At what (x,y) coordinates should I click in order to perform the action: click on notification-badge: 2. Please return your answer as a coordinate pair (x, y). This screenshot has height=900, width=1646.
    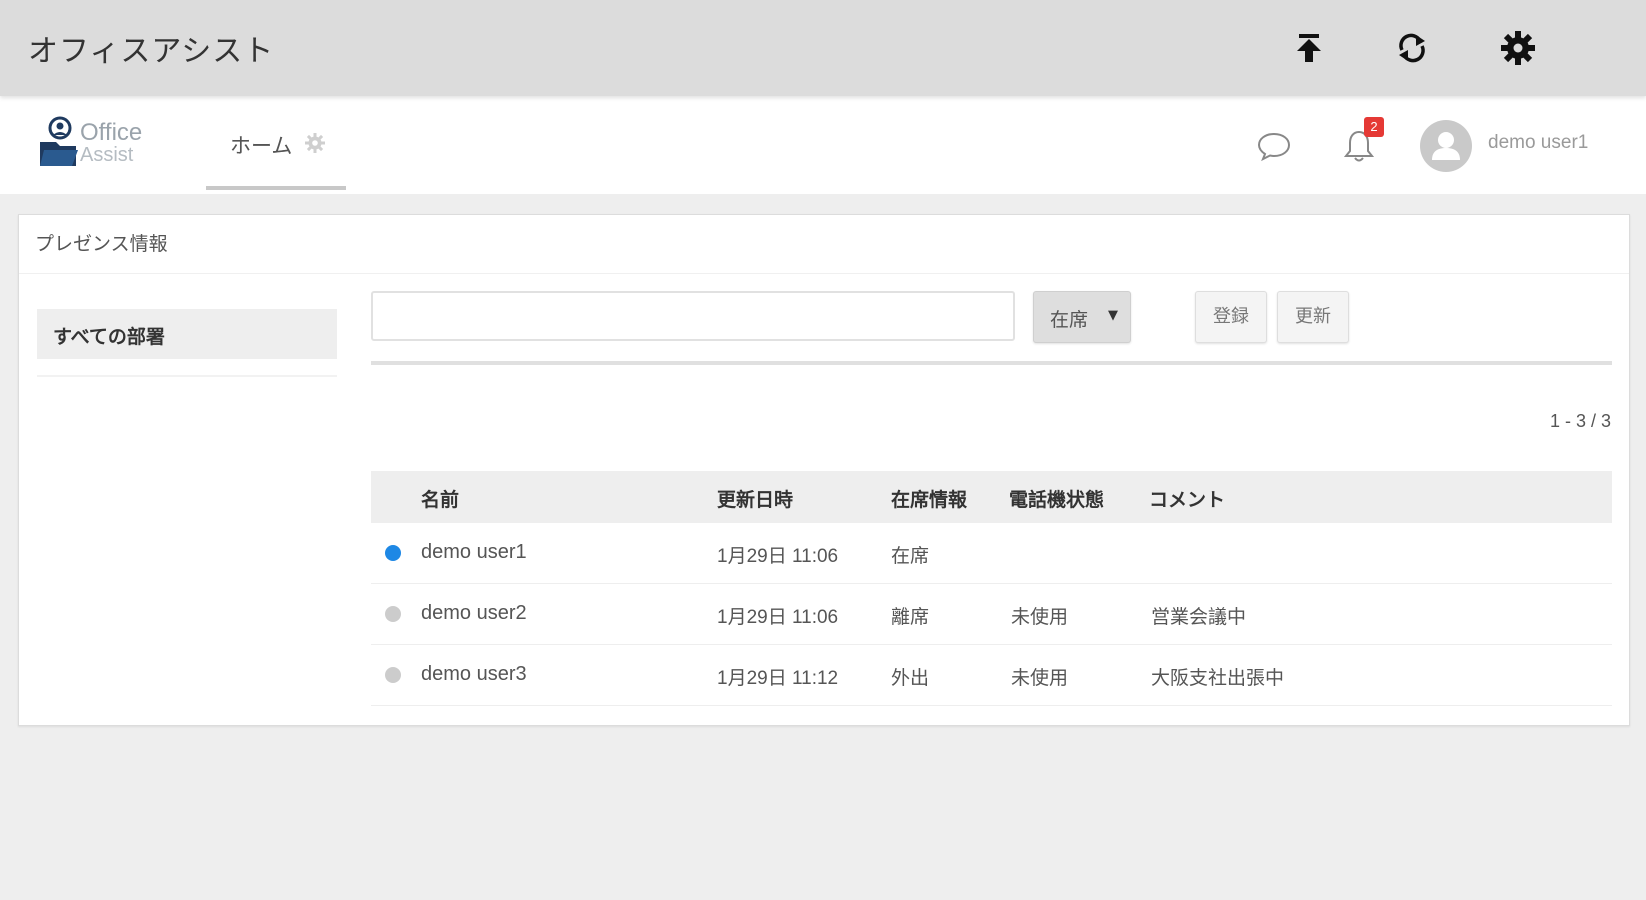
    Looking at the image, I should click on (1374, 127).